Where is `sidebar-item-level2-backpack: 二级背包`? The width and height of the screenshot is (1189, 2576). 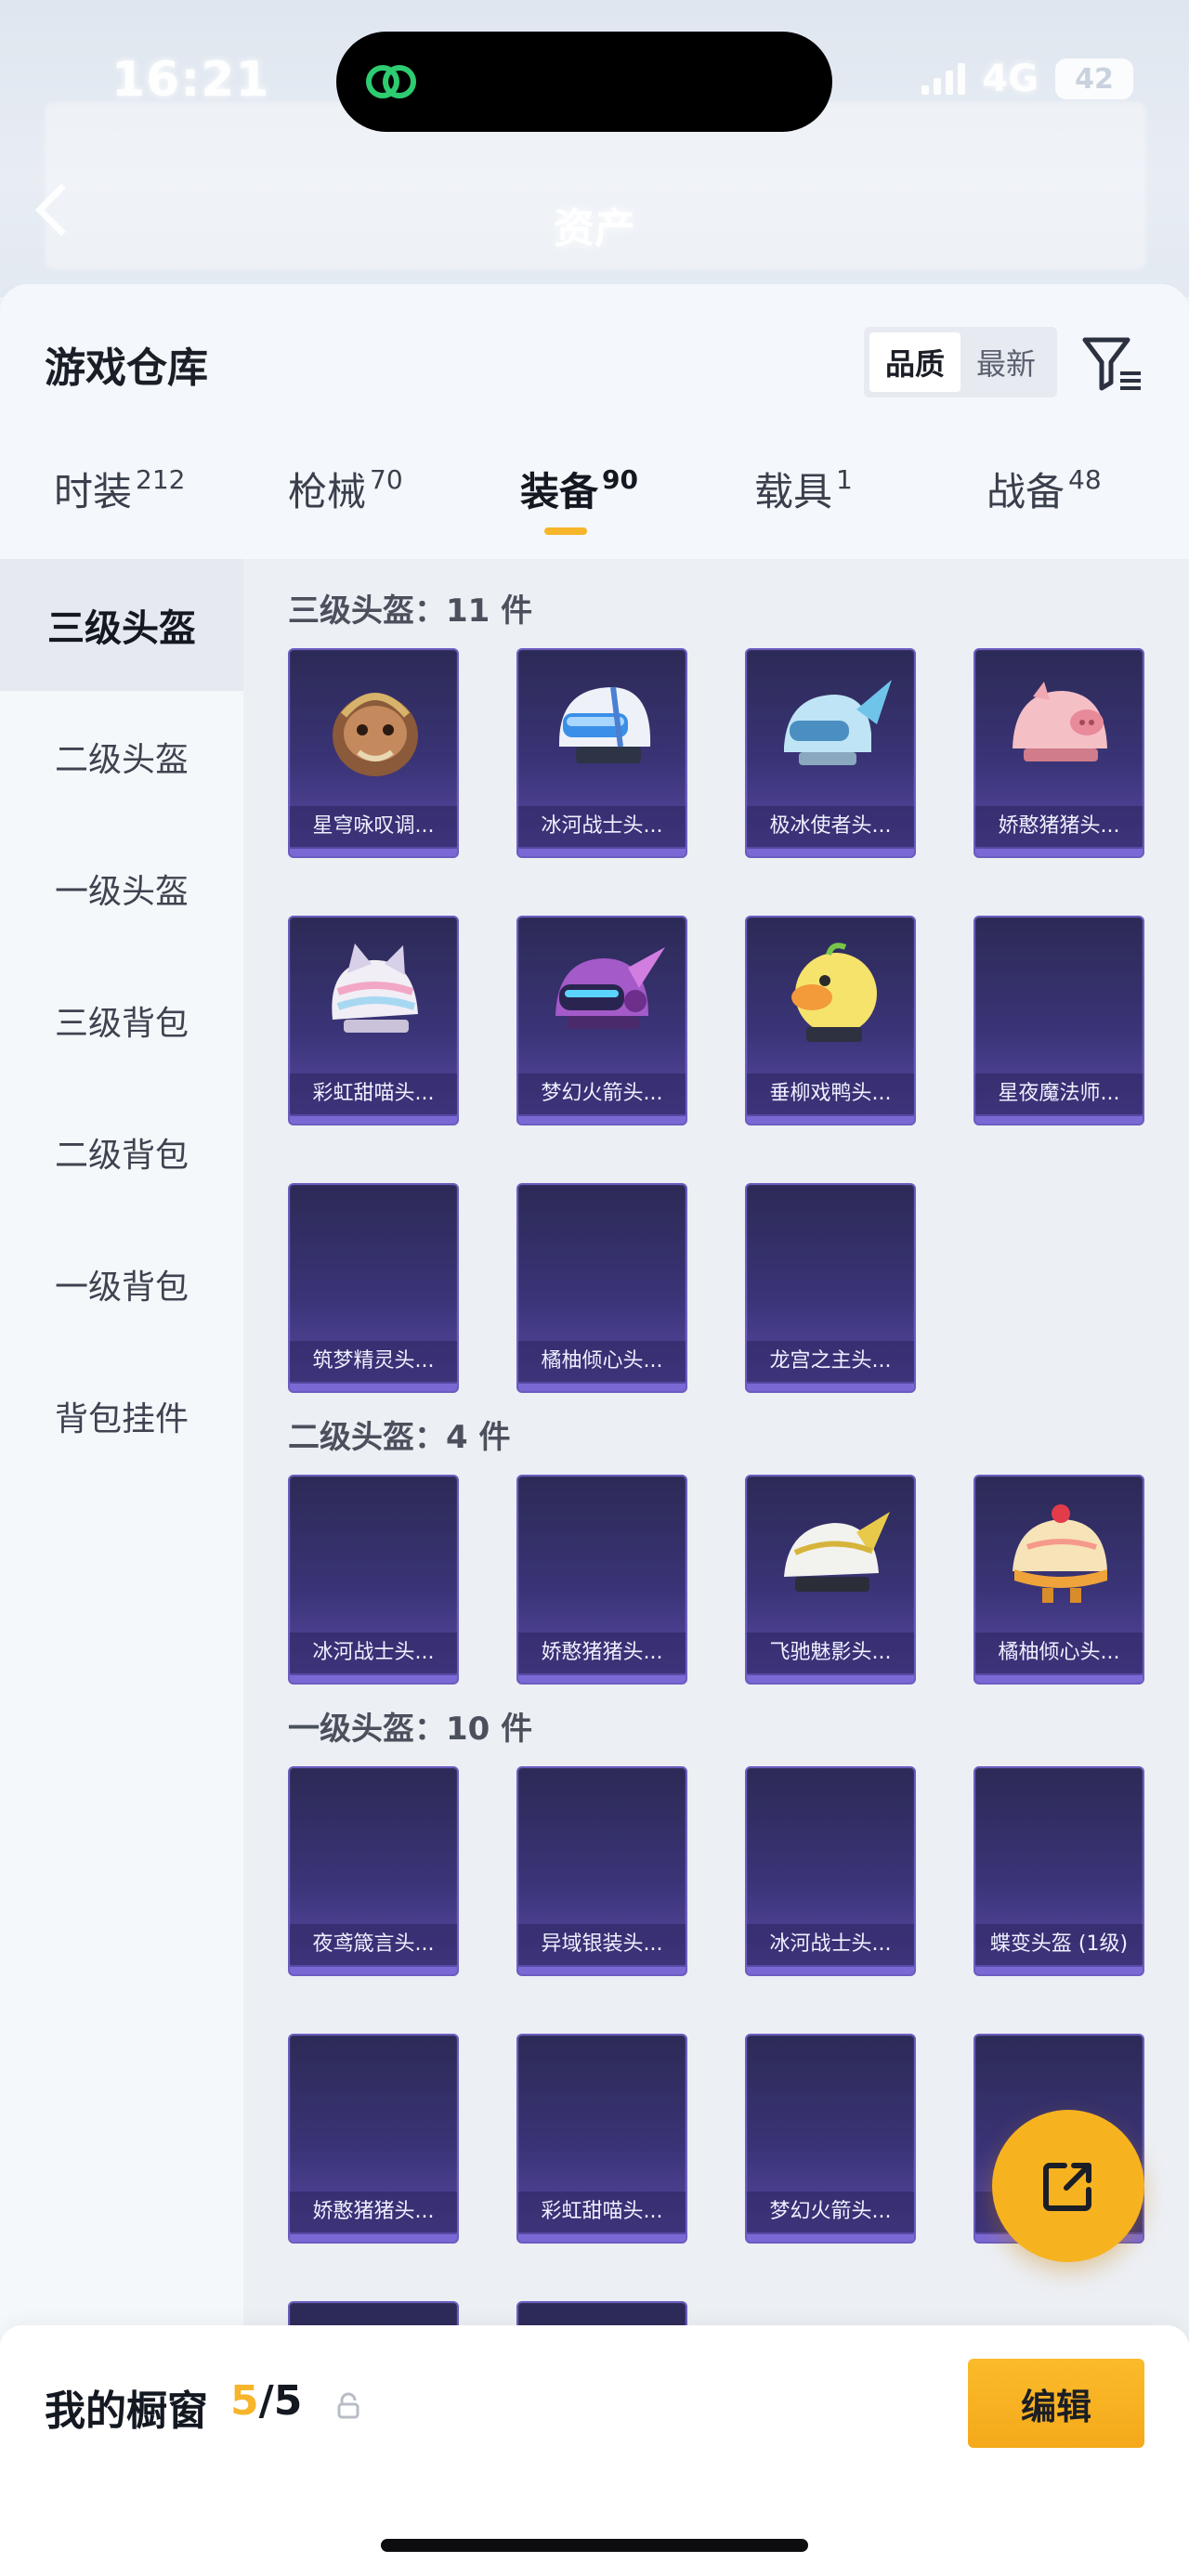
sidebar-item-level2-backpack: 二级背包 is located at coordinates (122, 1152).